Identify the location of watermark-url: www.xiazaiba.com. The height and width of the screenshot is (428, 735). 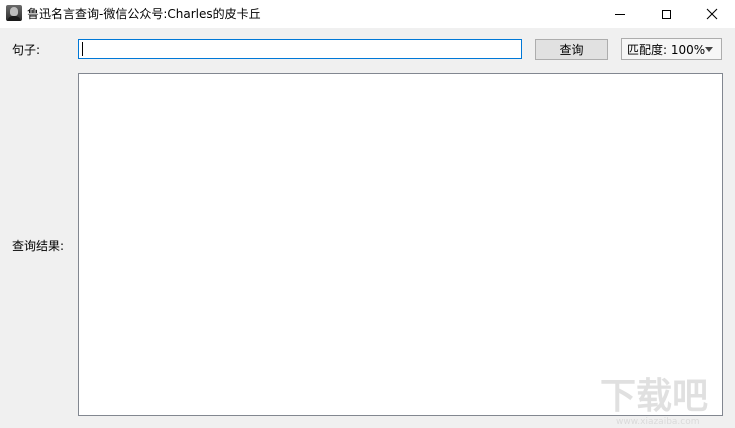
(658, 422).